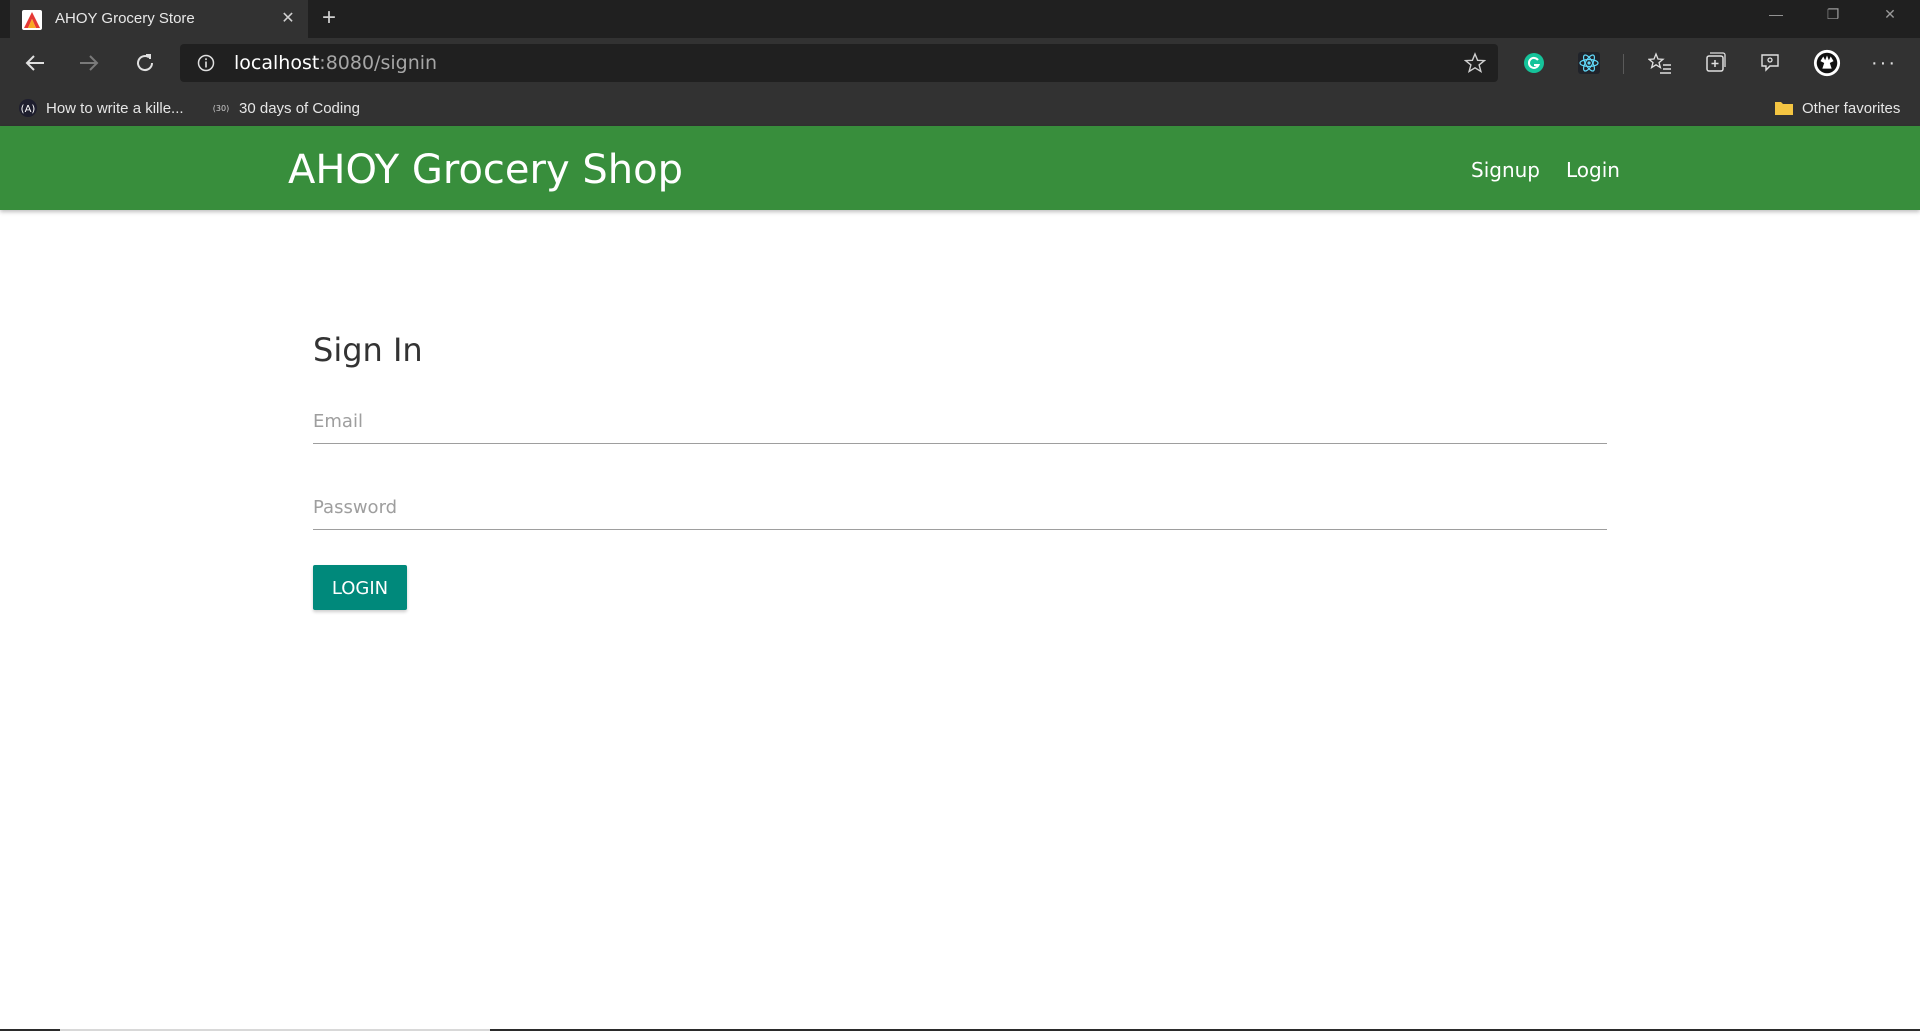 This screenshot has width=1920, height=1031. What do you see at coordinates (1505, 170) in the screenshot?
I see `nav-signup-link: Signup` at bounding box center [1505, 170].